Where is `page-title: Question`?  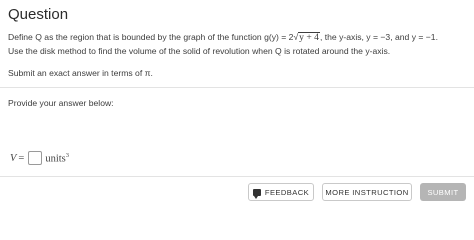
page-title: Question is located at coordinates (38, 14).